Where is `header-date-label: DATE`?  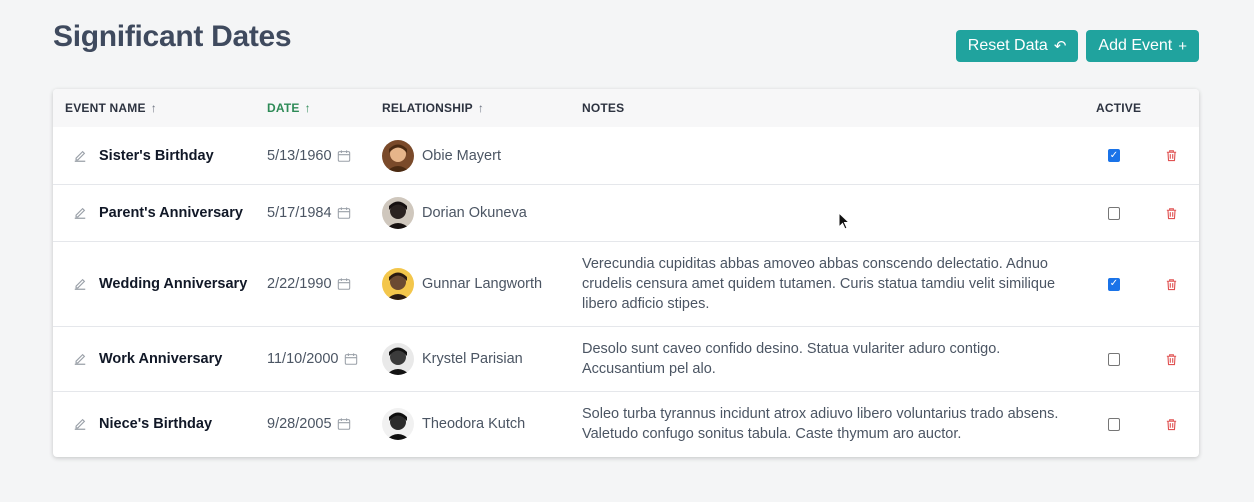 header-date-label: DATE is located at coordinates (283, 108).